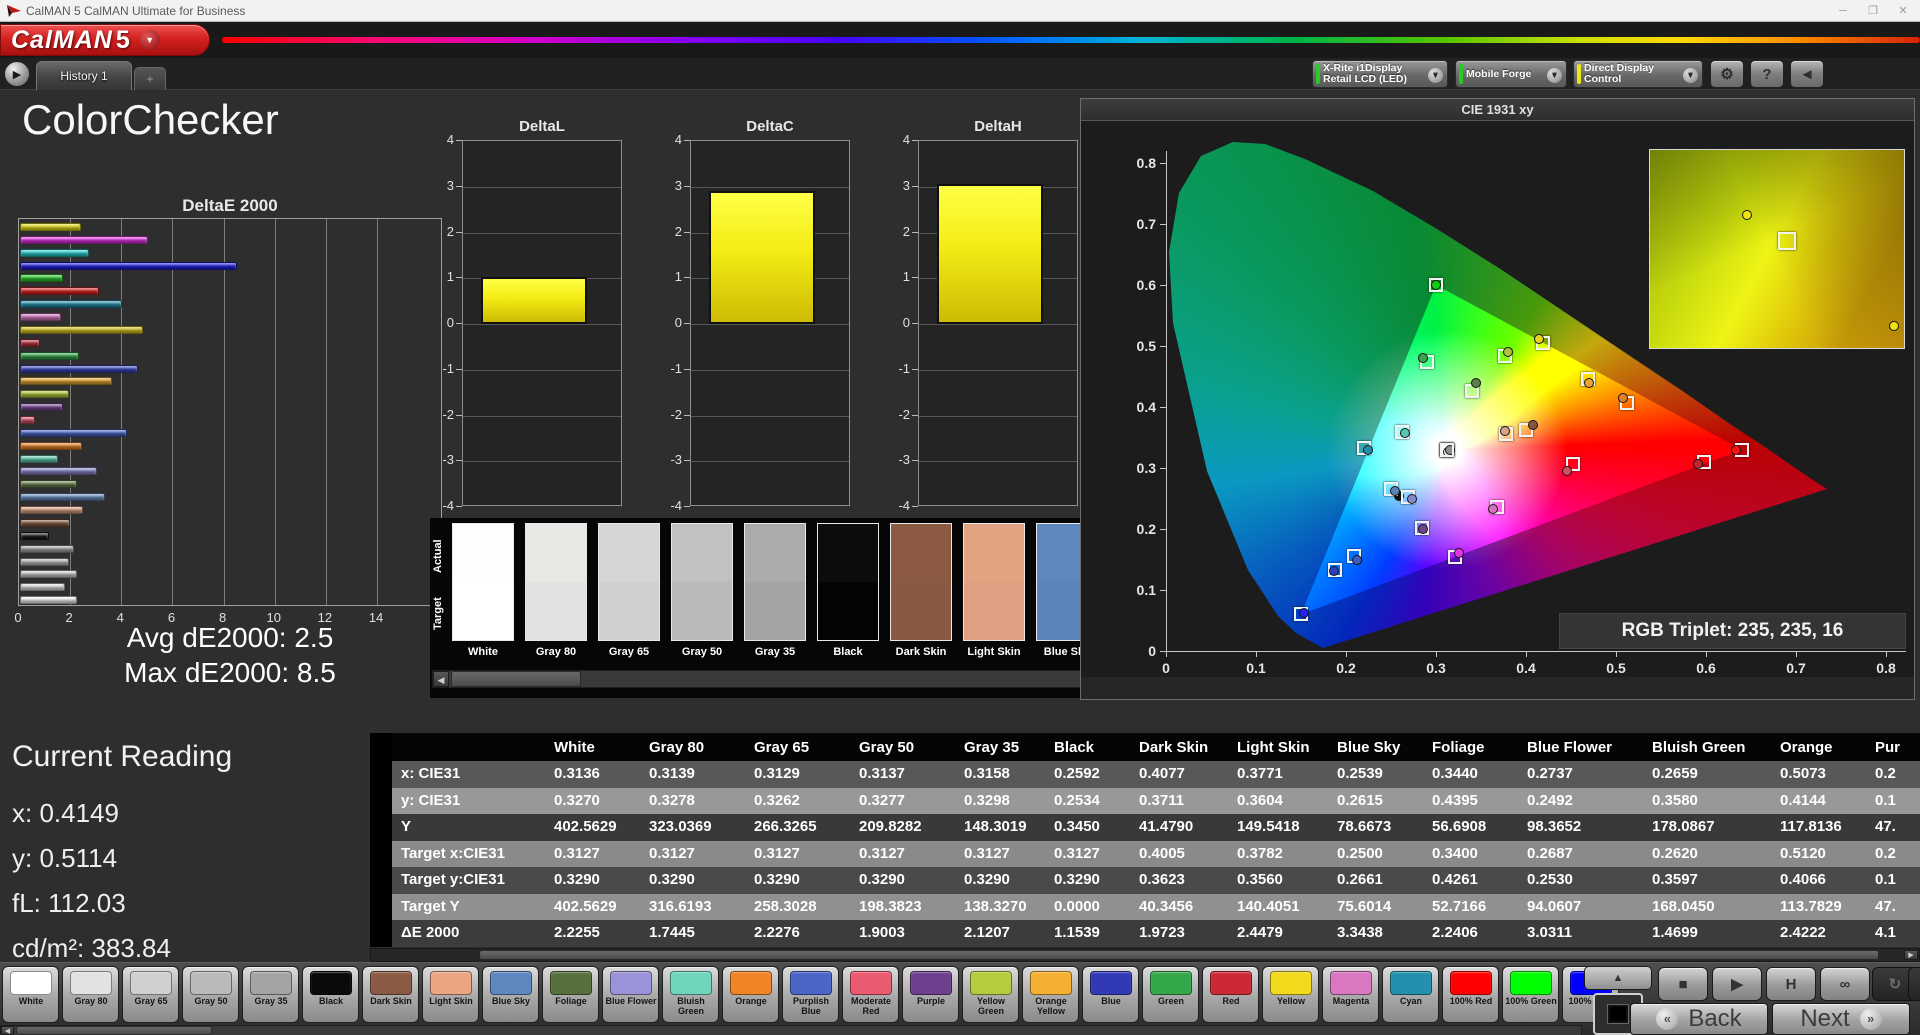 The width and height of the screenshot is (1920, 1035). I want to click on patch-button-purple: Purple, so click(930, 994).